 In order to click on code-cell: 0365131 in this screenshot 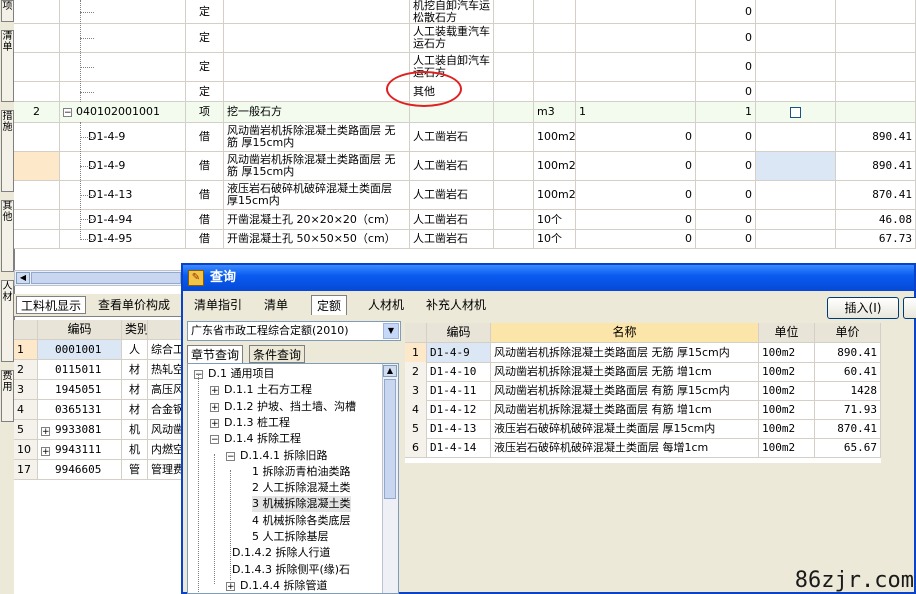, I will do `click(80, 409)`.